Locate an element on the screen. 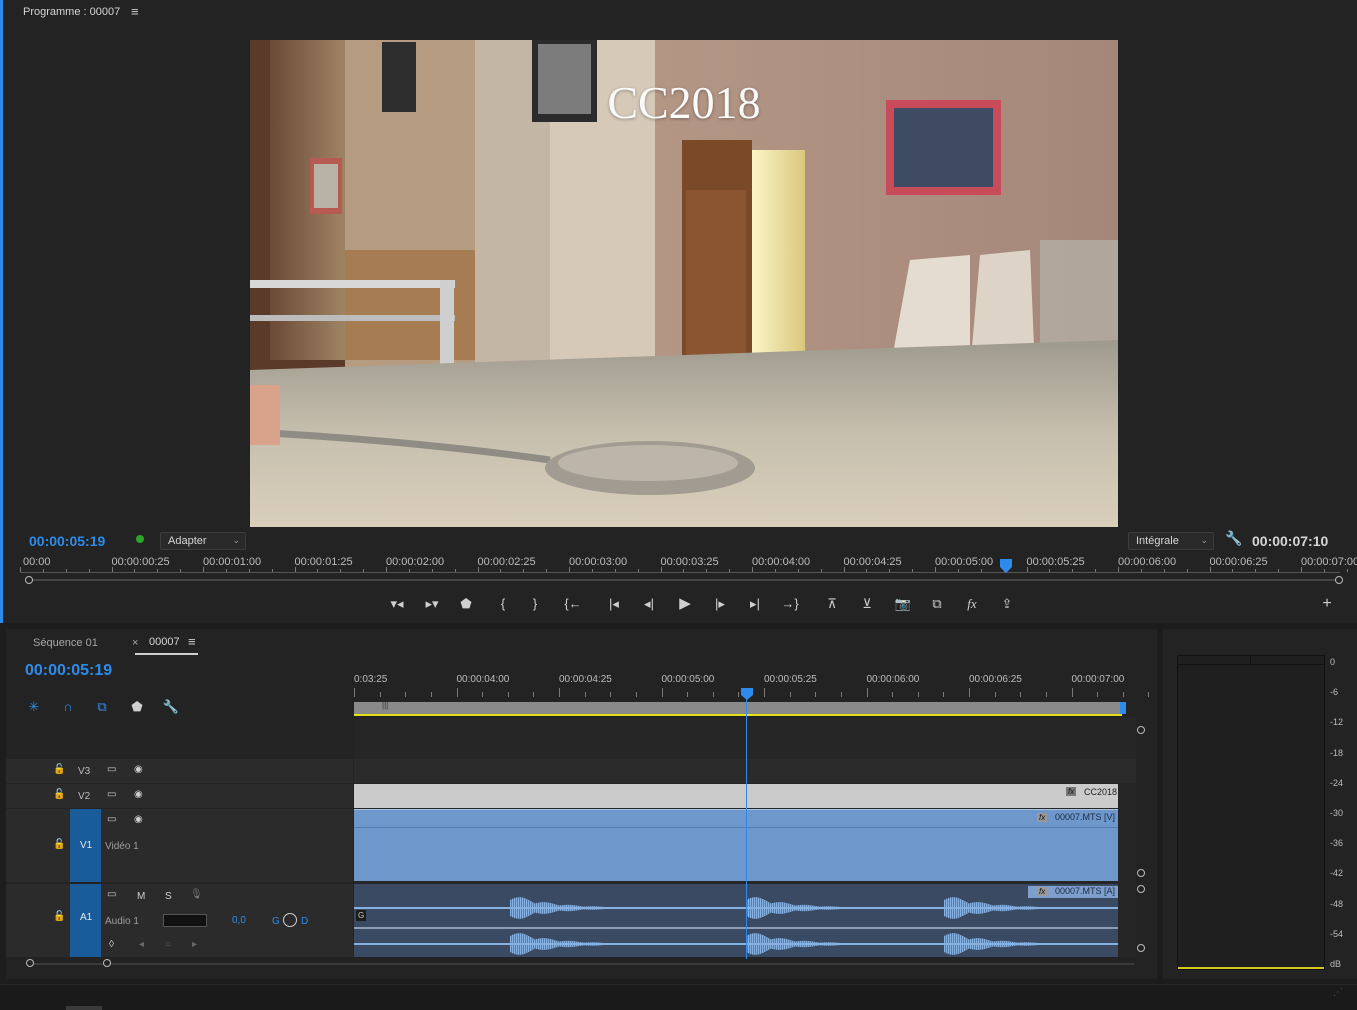 This screenshot has width=1357, height=1010. source-patch-v1: V1 is located at coordinates (85, 845).